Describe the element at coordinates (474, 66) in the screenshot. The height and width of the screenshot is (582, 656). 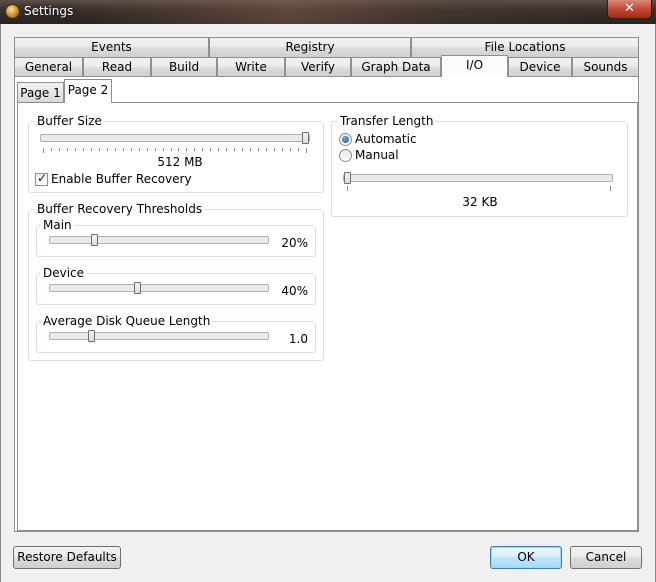
I see `tab-io: I/O` at that location.